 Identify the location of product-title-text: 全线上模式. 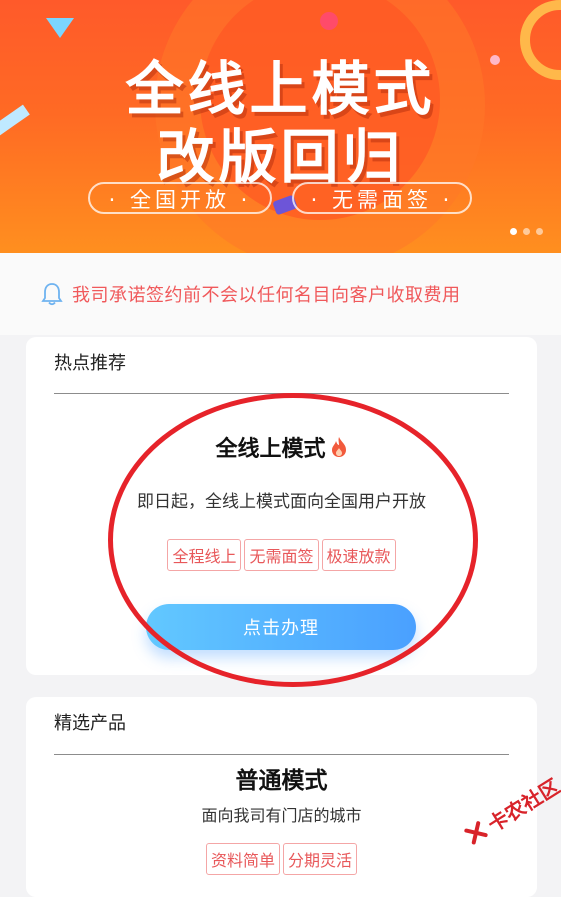
(270, 449).